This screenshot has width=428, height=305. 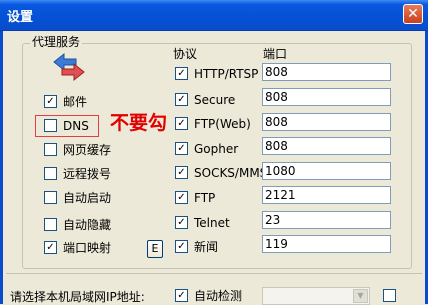 What do you see at coordinates (181, 172) in the screenshot?
I see `protocol-socks-mms-checkbox` at bounding box center [181, 172].